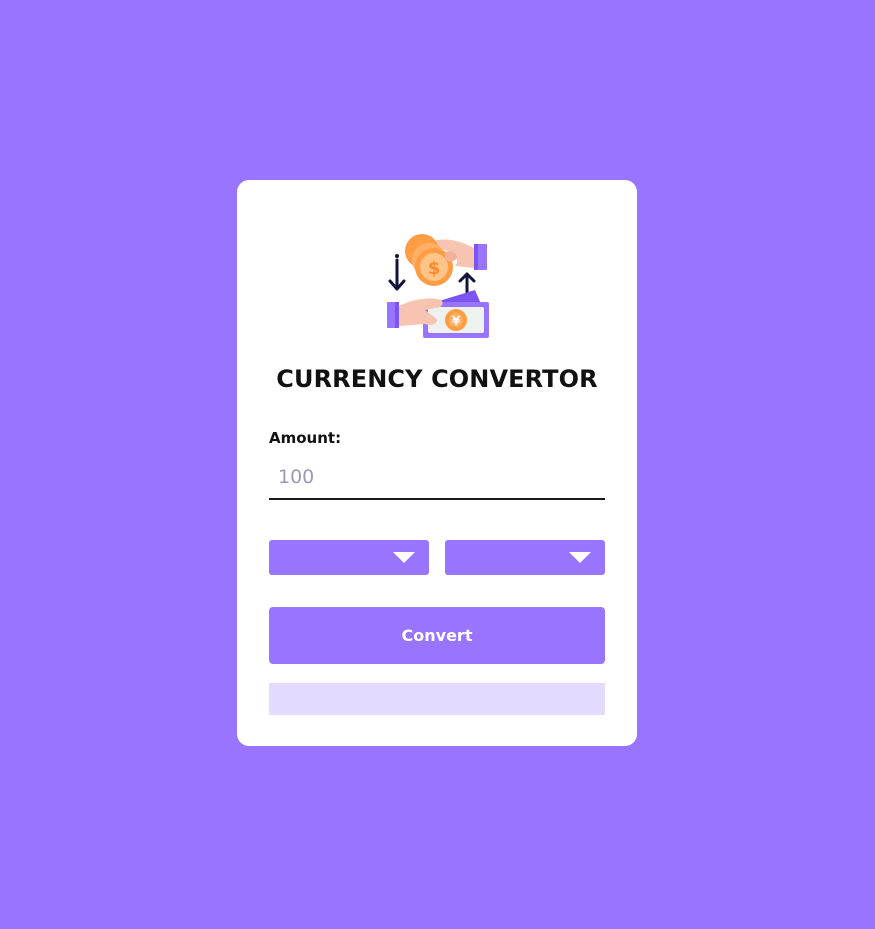 Image resolution: width=875 pixels, height=929 pixels. What do you see at coordinates (305, 438) in the screenshot?
I see `amount-label: Amount:` at bounding box center [305, 438].